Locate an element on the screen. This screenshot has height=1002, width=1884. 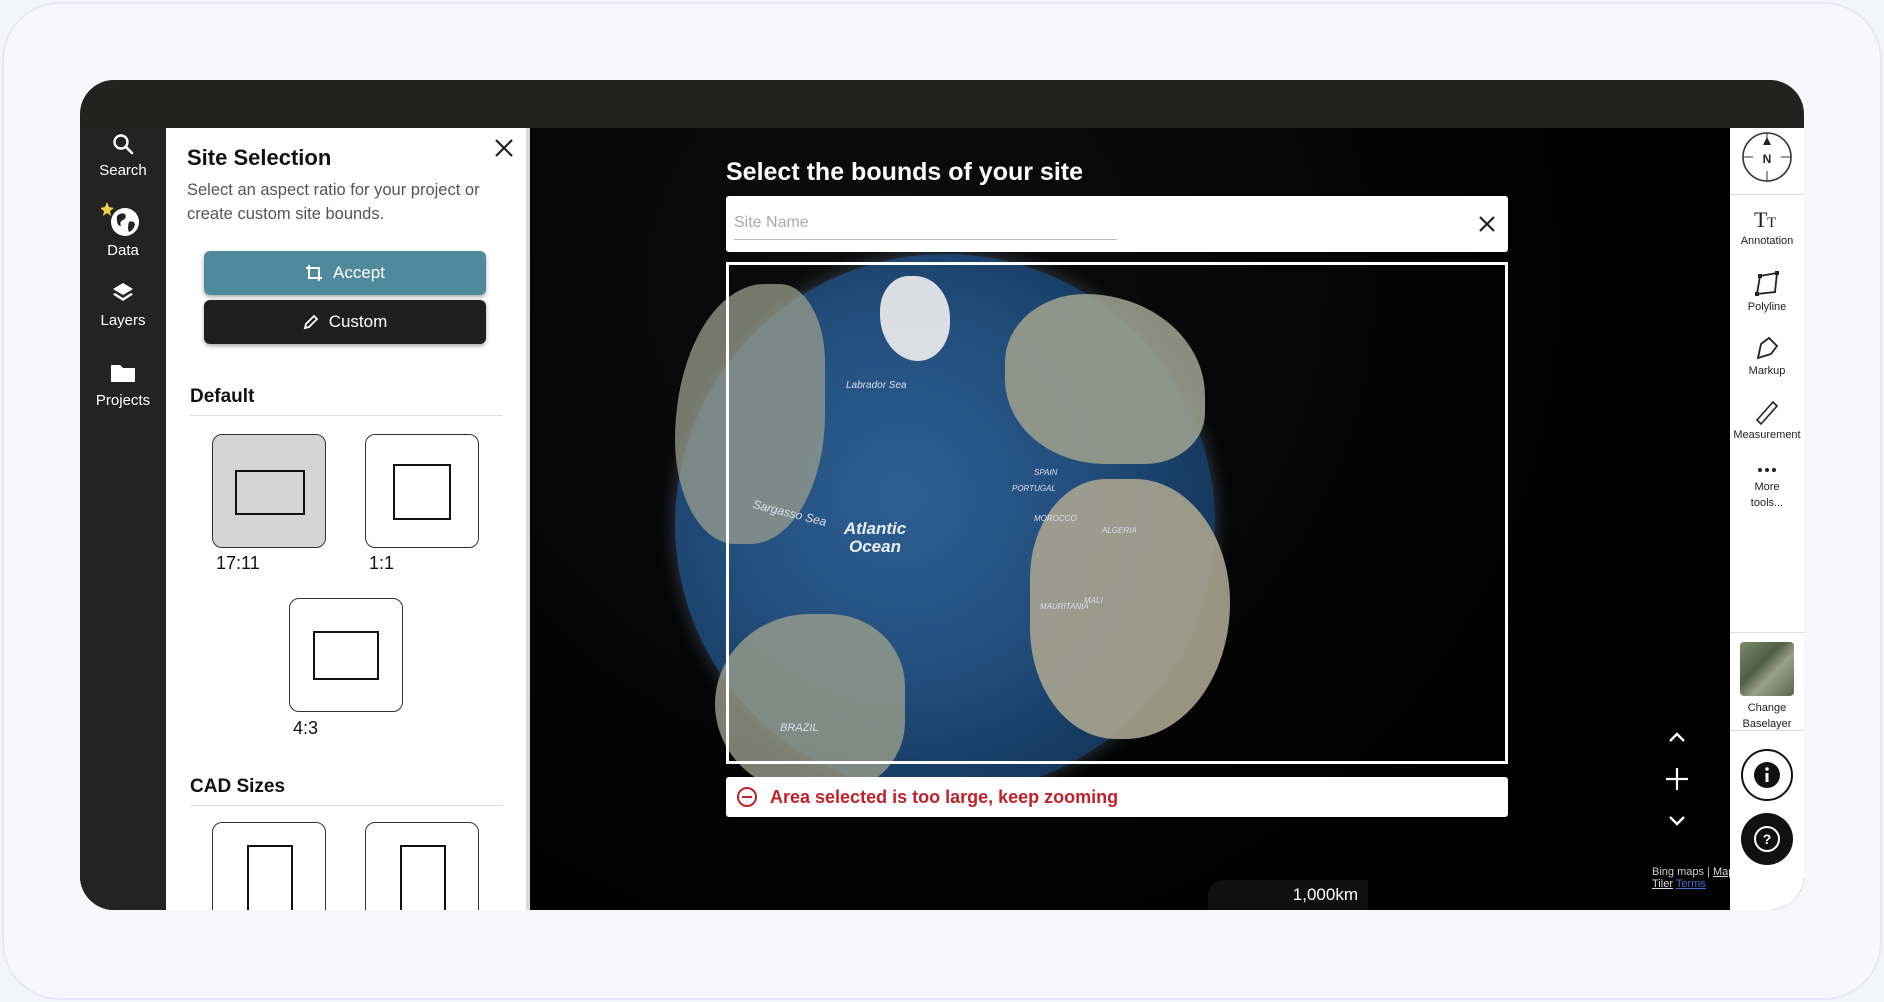
tool-annotation: TT Annotation is located at coordinates (1767, 226).